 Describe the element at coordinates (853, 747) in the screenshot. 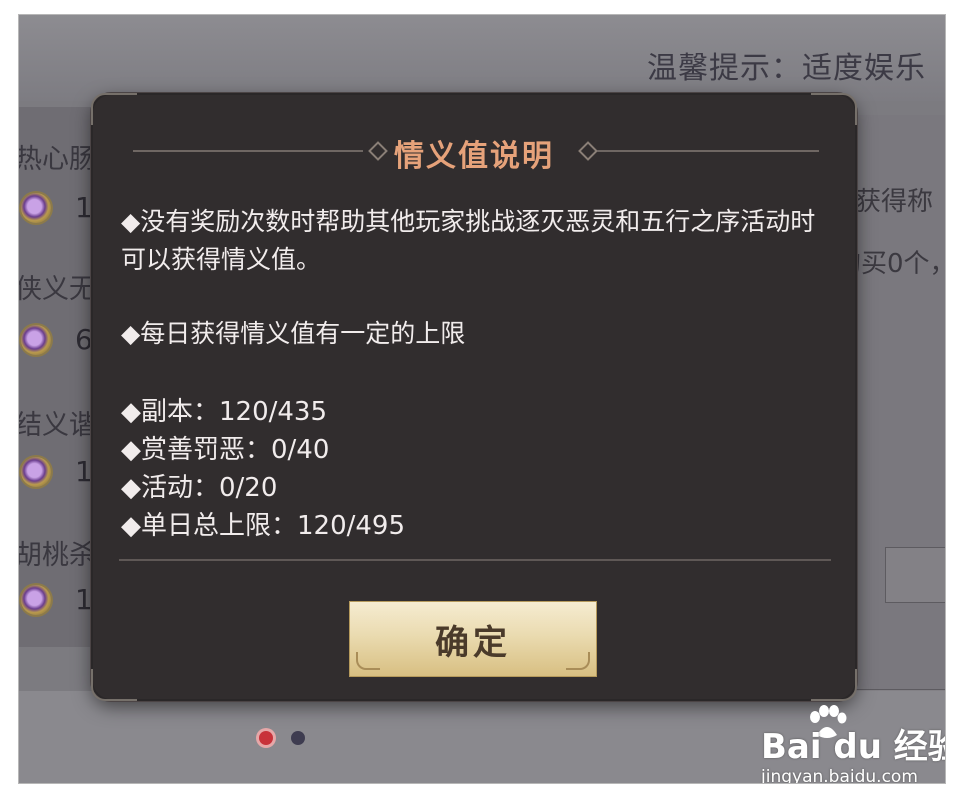

I see `watermark-logo-text: Bai du 经验` at that location.